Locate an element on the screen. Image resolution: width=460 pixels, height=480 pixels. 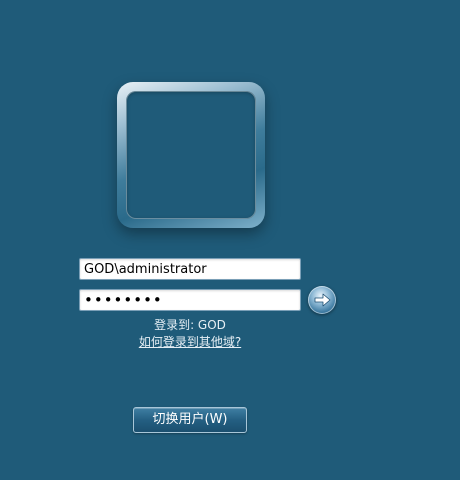
user-tile is located at coordinates (191, 155).